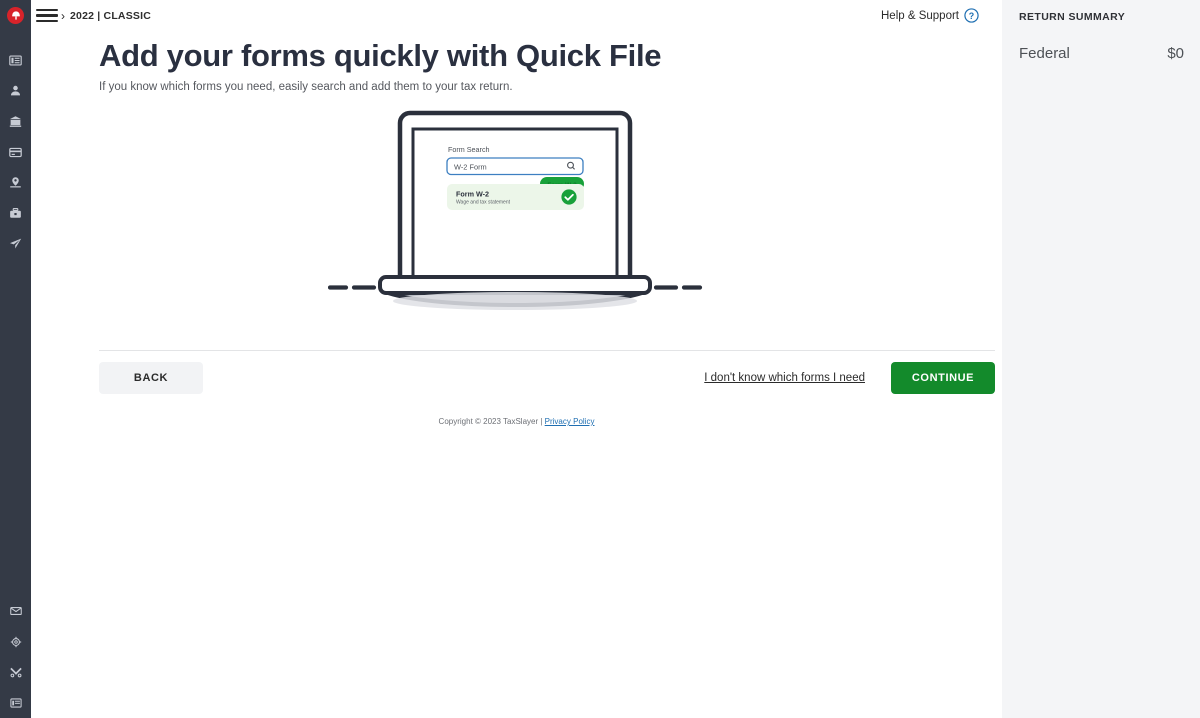 The width and height of the screenshot is (1200, 718). Describe the element at coordinates (470, 166) in the screenshot. I see `svg-text: W-2 Form` at that location.